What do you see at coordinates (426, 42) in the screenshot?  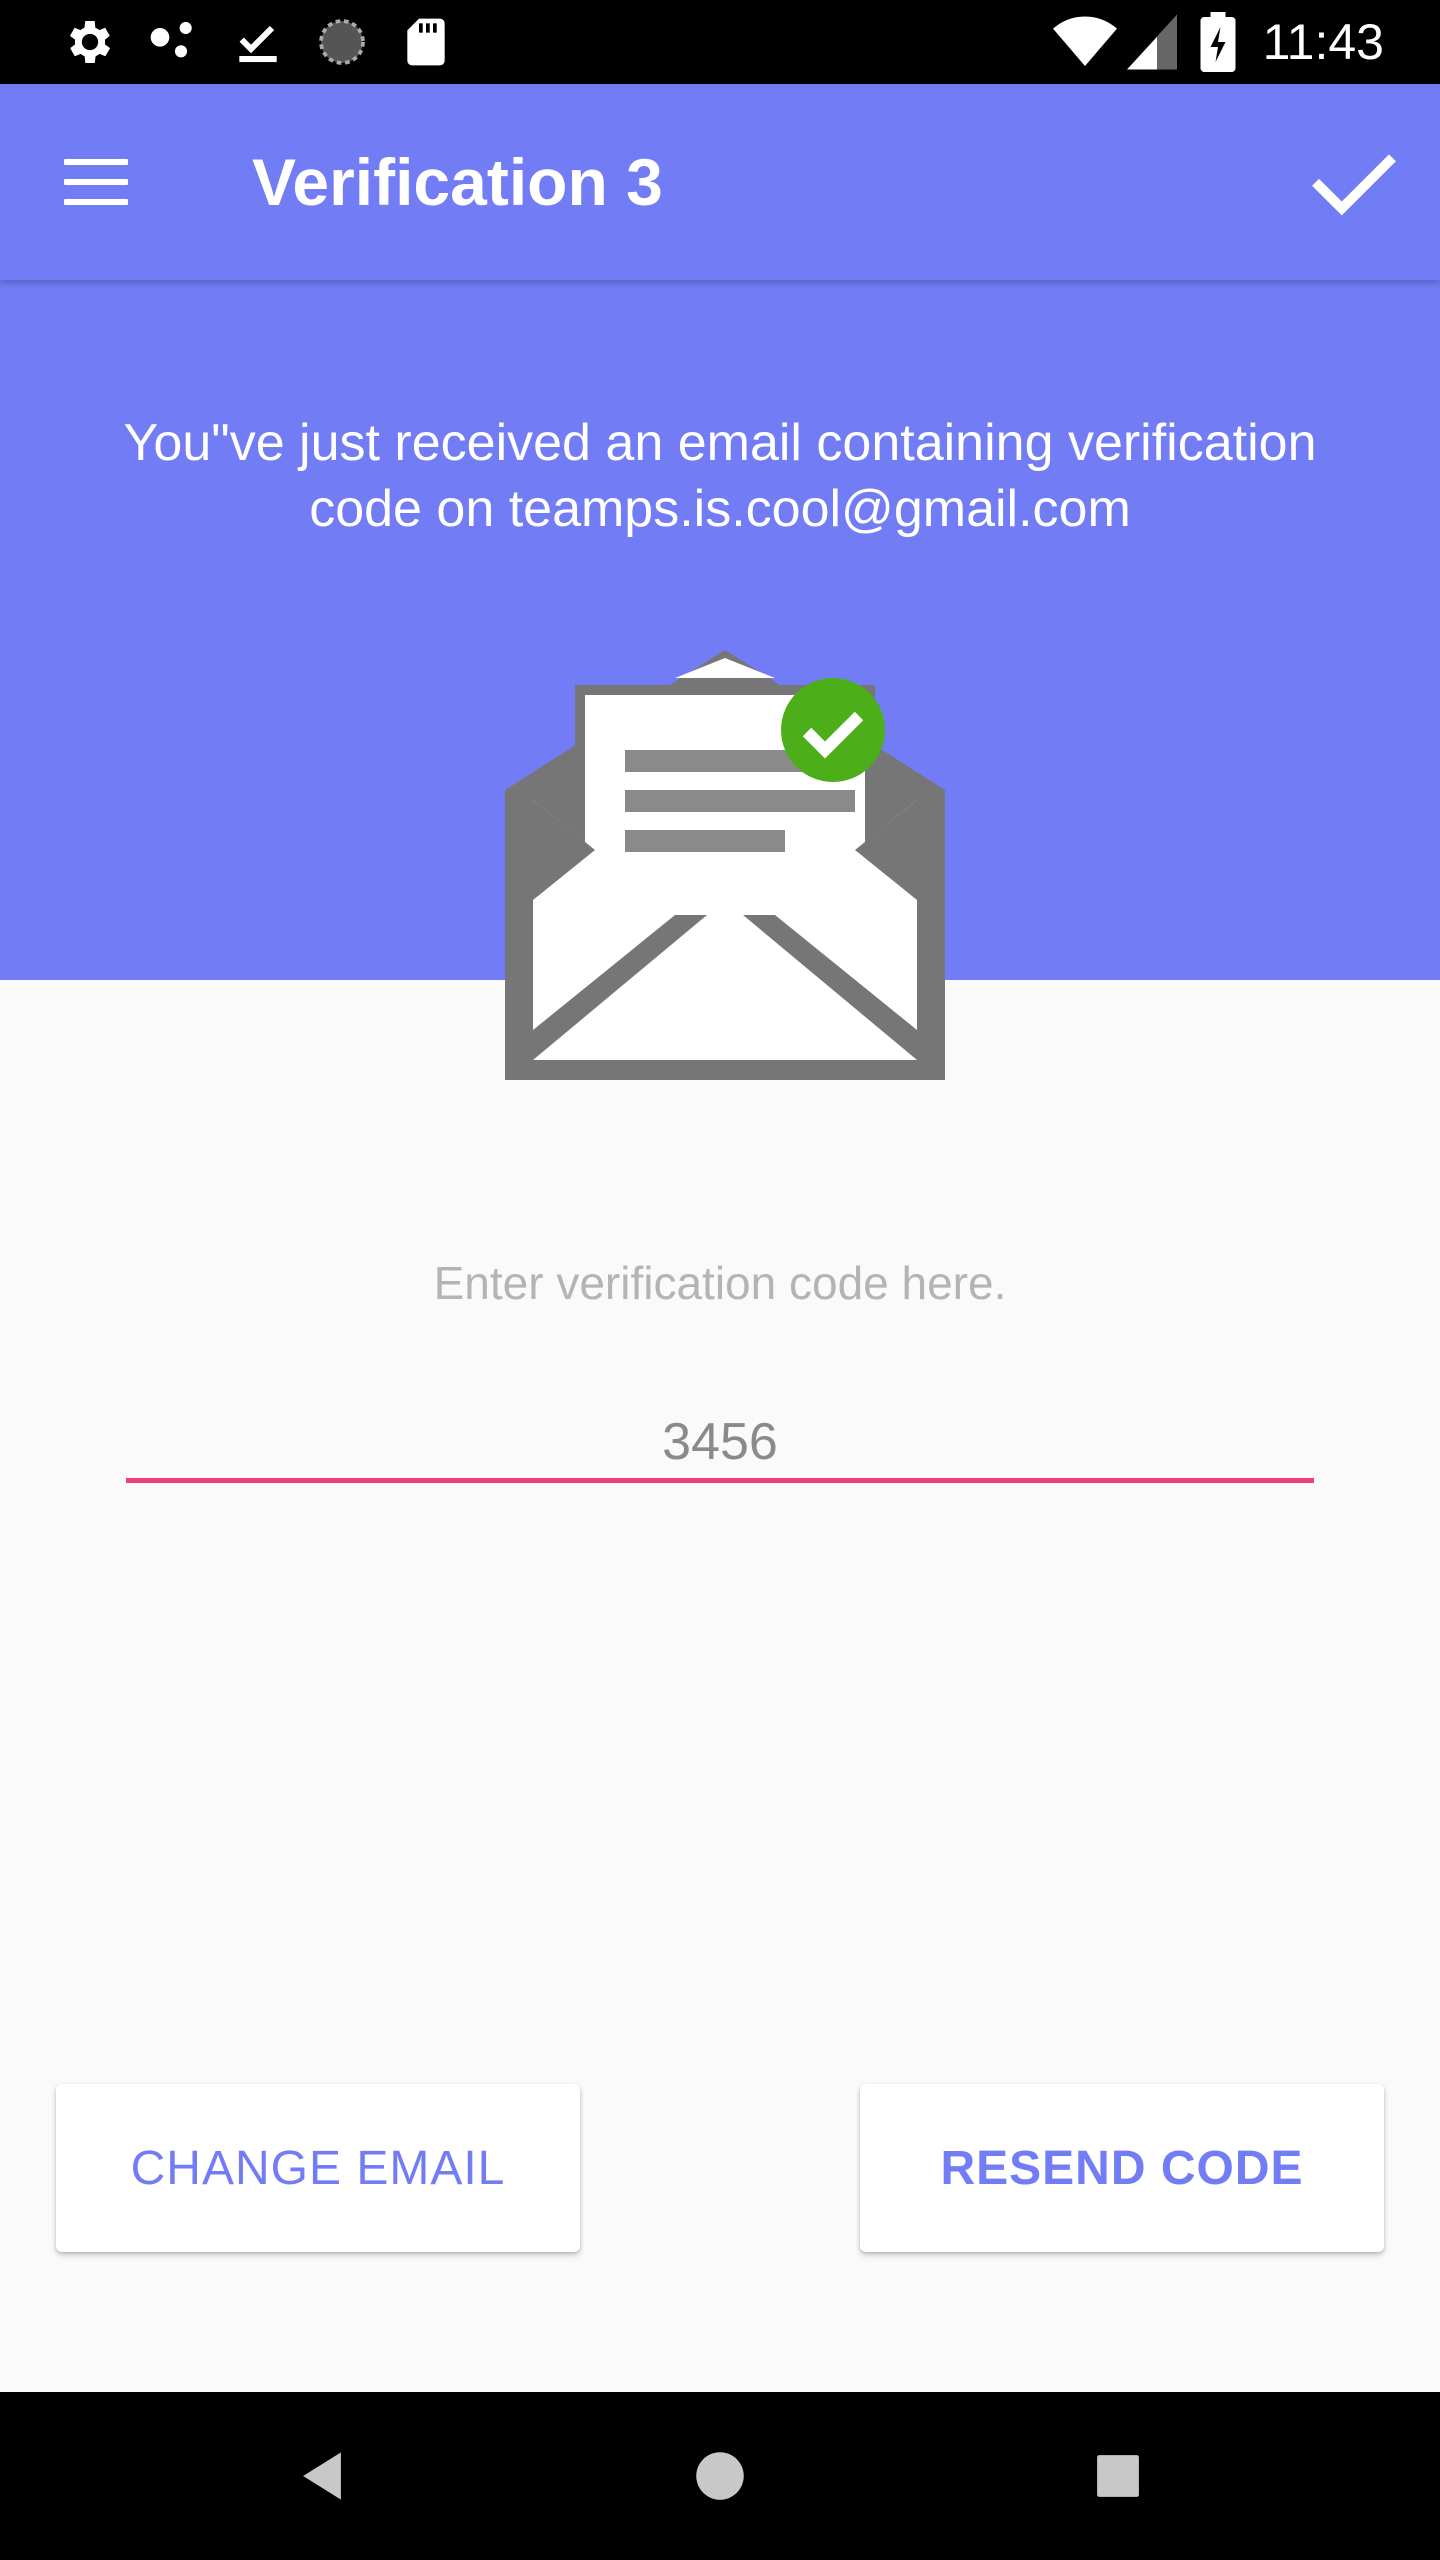 I see `sd-card-icon` at bounding box center [426, 42].